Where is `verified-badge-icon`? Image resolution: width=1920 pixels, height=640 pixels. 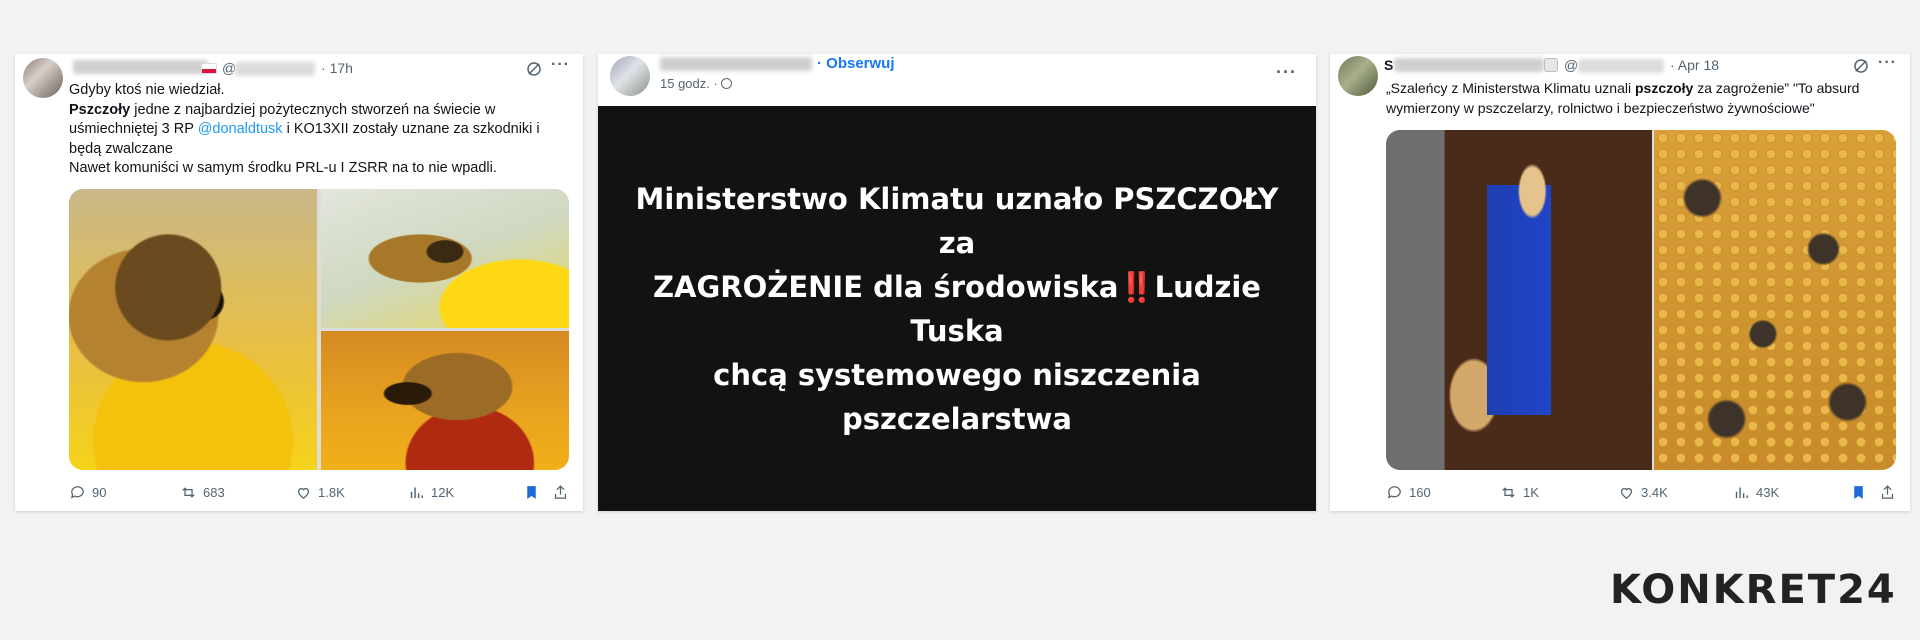 verified-badge-icon is located at coordinates (1551, 65).